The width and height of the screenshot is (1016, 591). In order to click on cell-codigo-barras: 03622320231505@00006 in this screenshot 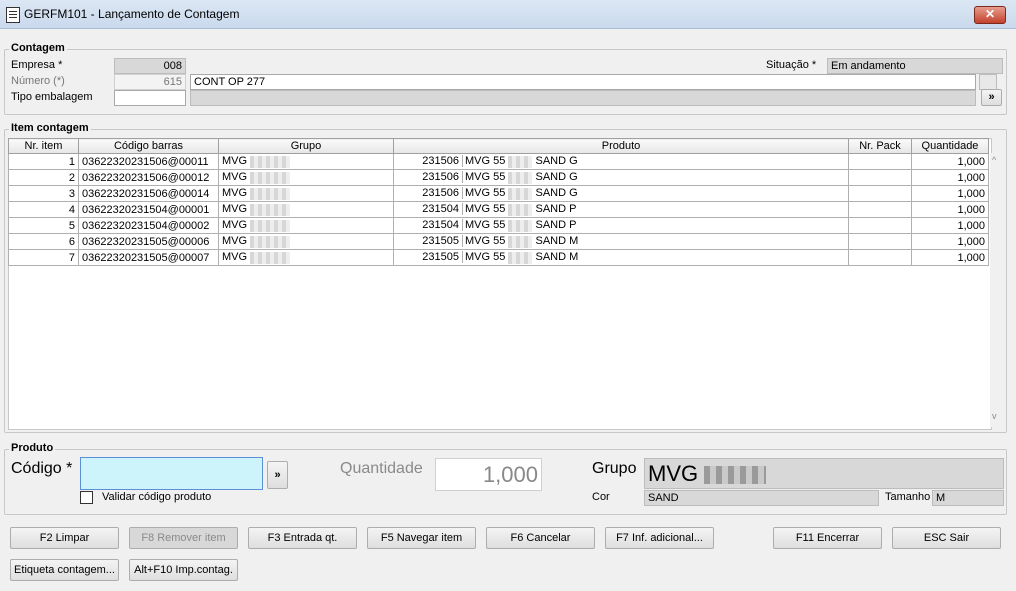, I will do `click(148, 241)`.